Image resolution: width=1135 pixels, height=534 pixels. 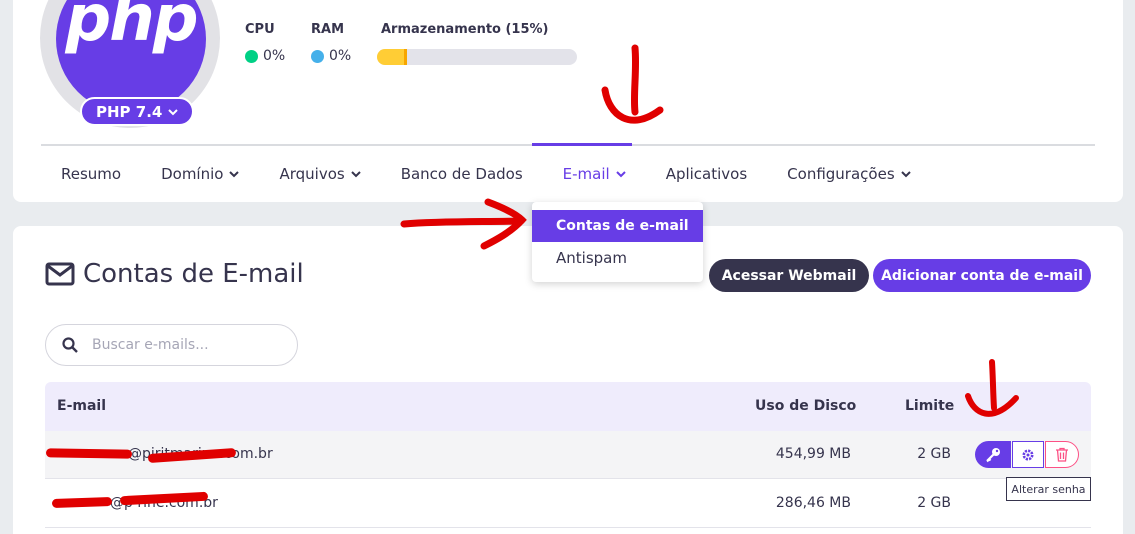 What do you see at coordinates (70, 345) in the screenshot?
I see `search-icon` at bounding box center [70, 345].